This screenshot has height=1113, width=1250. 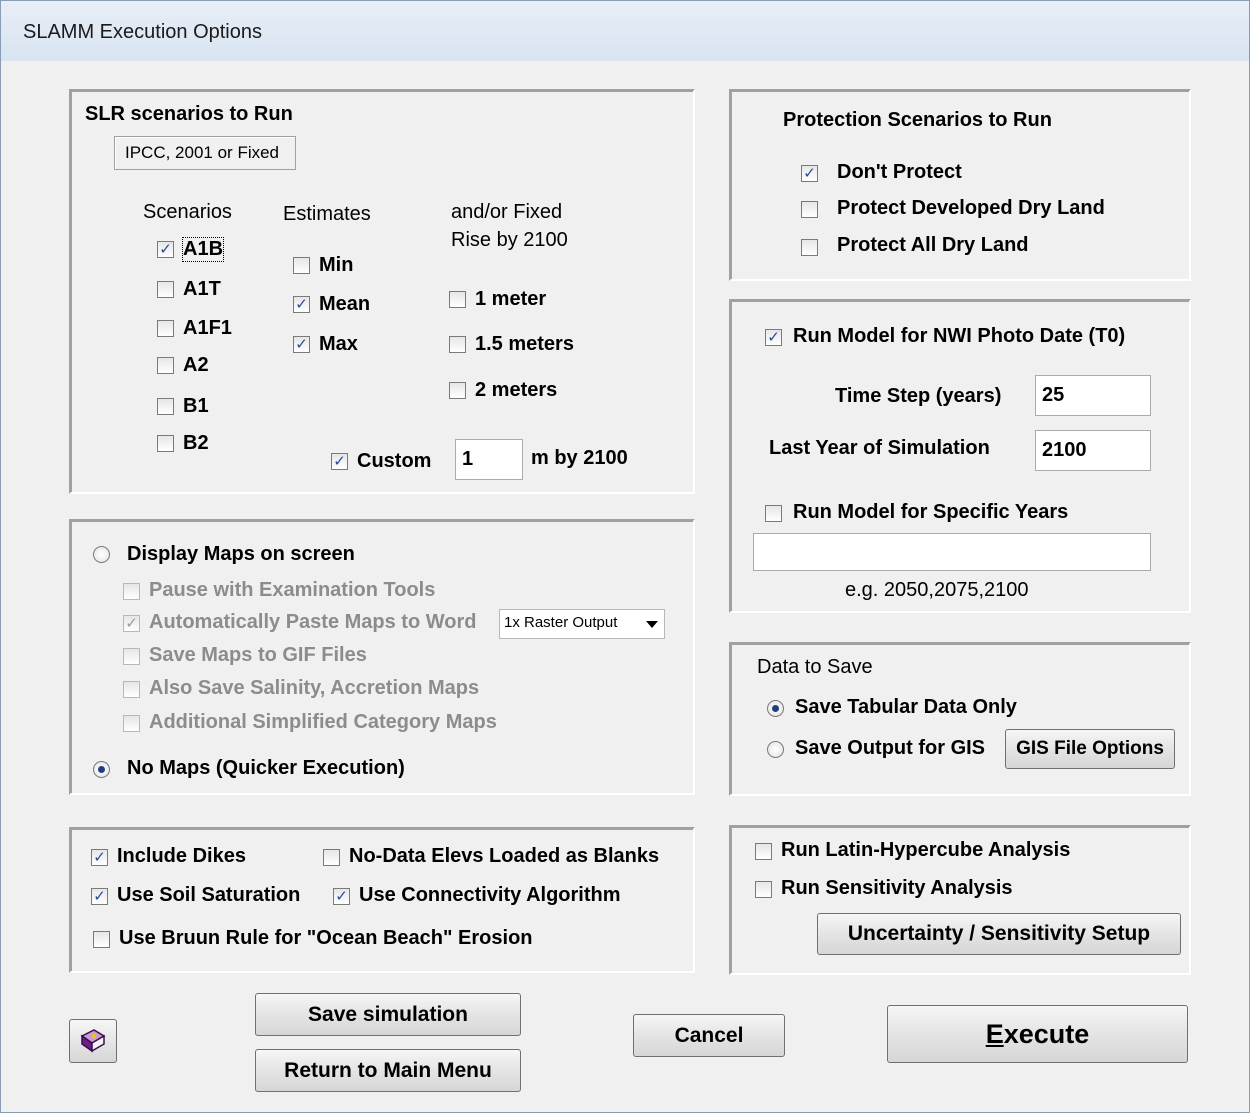 What do you see at coordinates (301, 265) in the screenshot?
I see `estimate-min-checkbox` at bounding box center [301, 265].